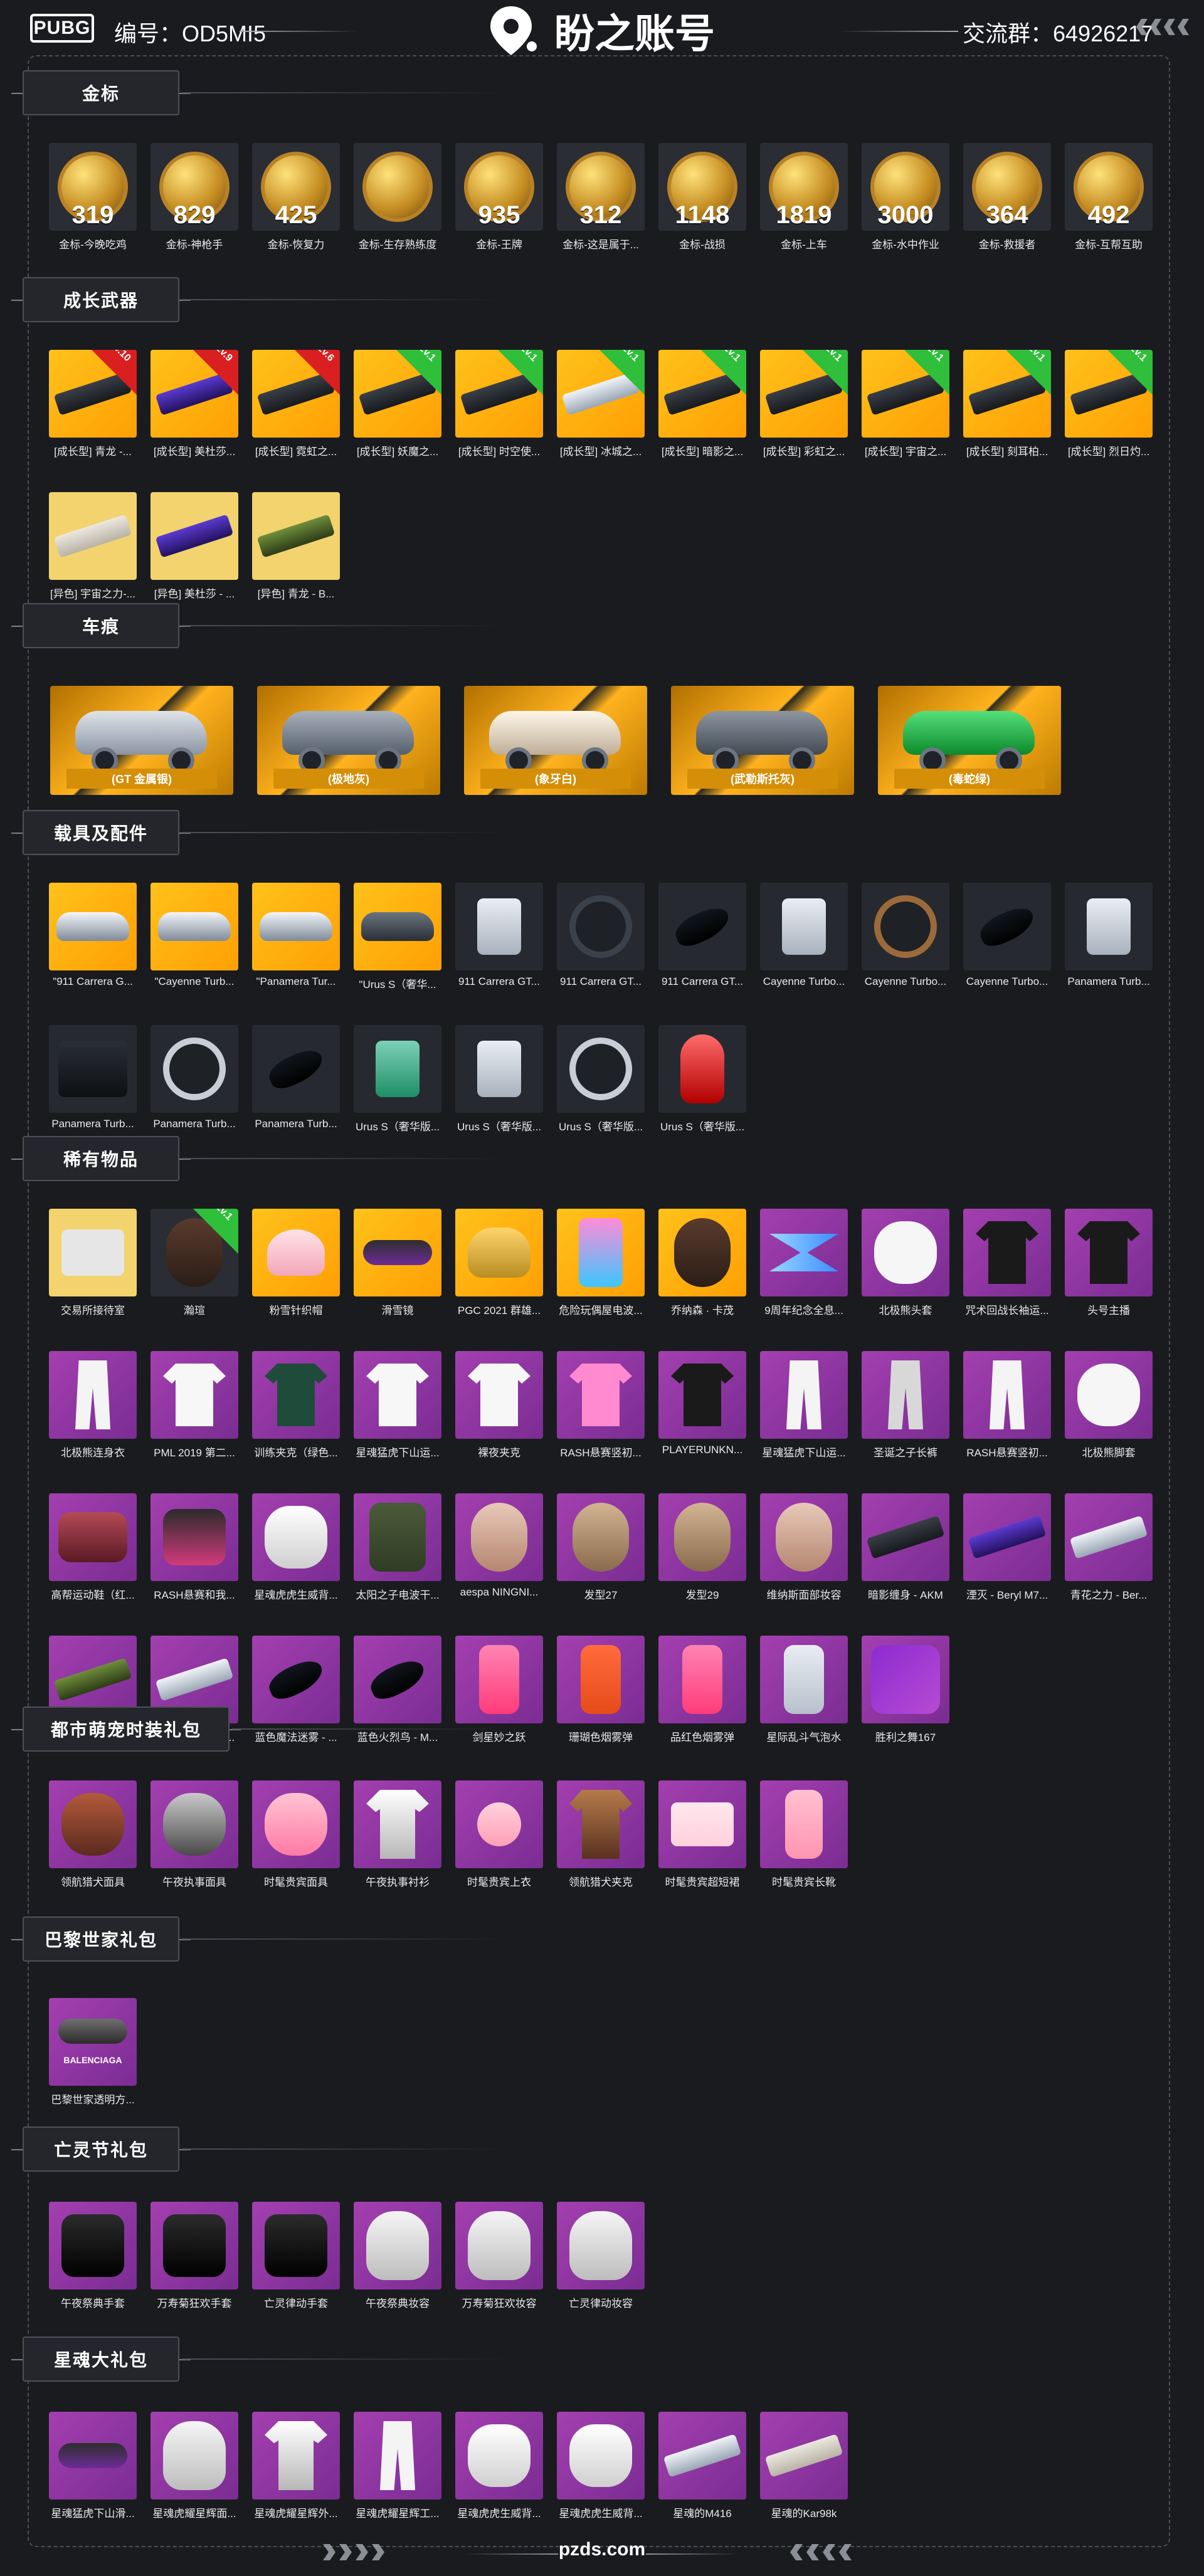  What do you see at coordinates (397, 2256) in the screenshot?
I see `dead-day-item: 午夜祭典妆容` at bounding box center [397, 2256].